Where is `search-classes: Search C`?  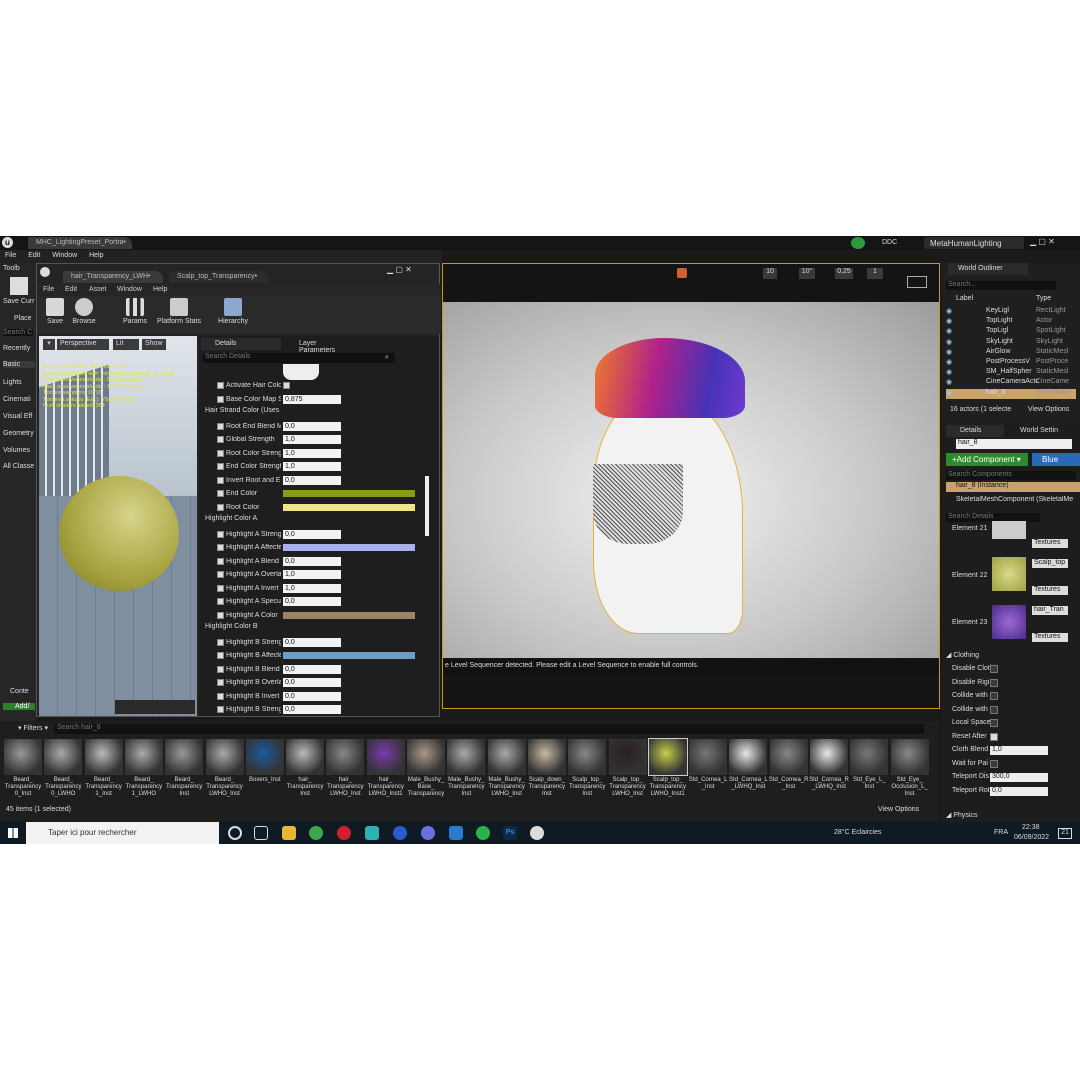
search-classes: Search C is located at coordinates (18, 332).